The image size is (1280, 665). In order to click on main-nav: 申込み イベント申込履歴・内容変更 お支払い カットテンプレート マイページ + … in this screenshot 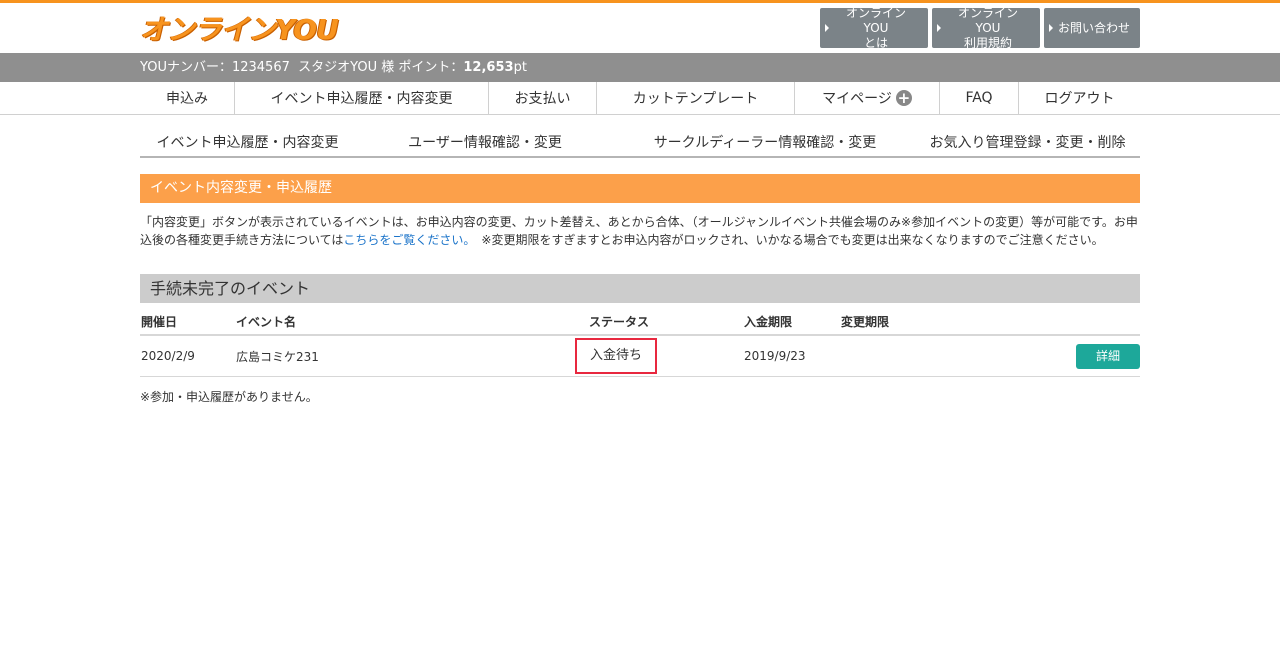, I will do `click(640, 98)`.